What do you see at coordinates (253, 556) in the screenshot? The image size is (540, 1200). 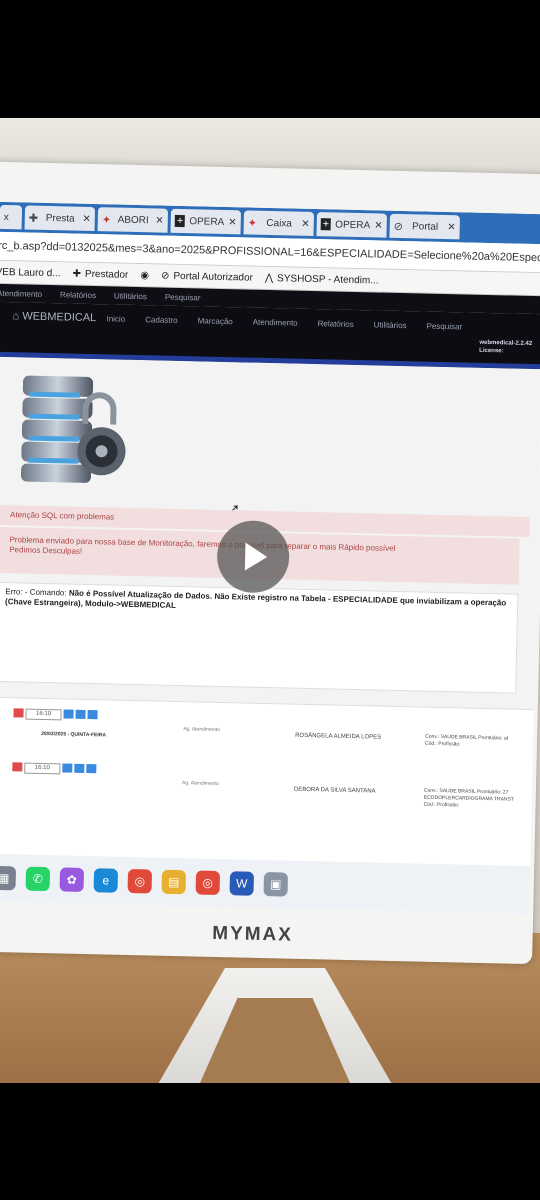 I see `video-play-button` at bounding box center [253, 556].